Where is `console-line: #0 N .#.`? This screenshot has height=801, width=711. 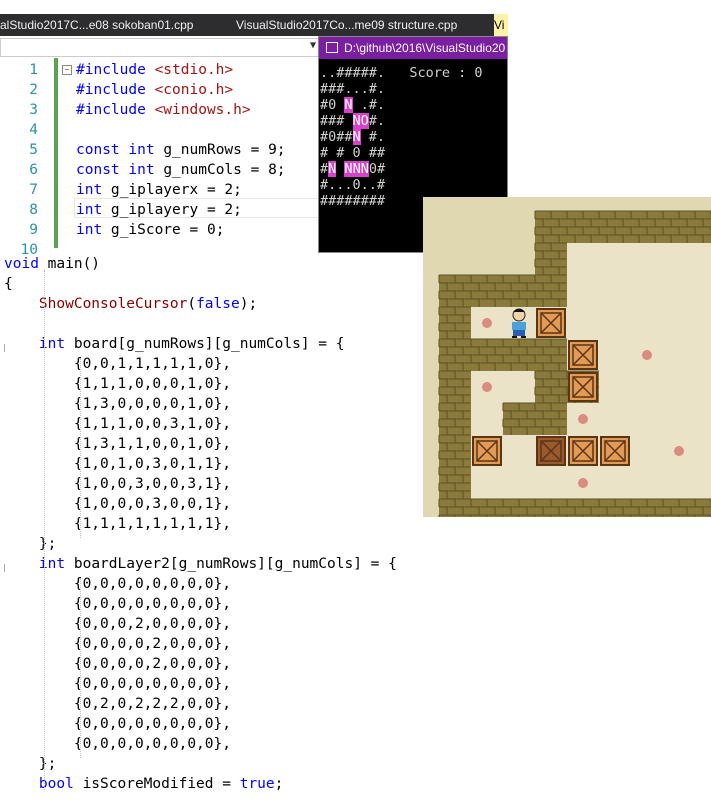
console-line: #0 N .#. is located at coordinates (353, 105).